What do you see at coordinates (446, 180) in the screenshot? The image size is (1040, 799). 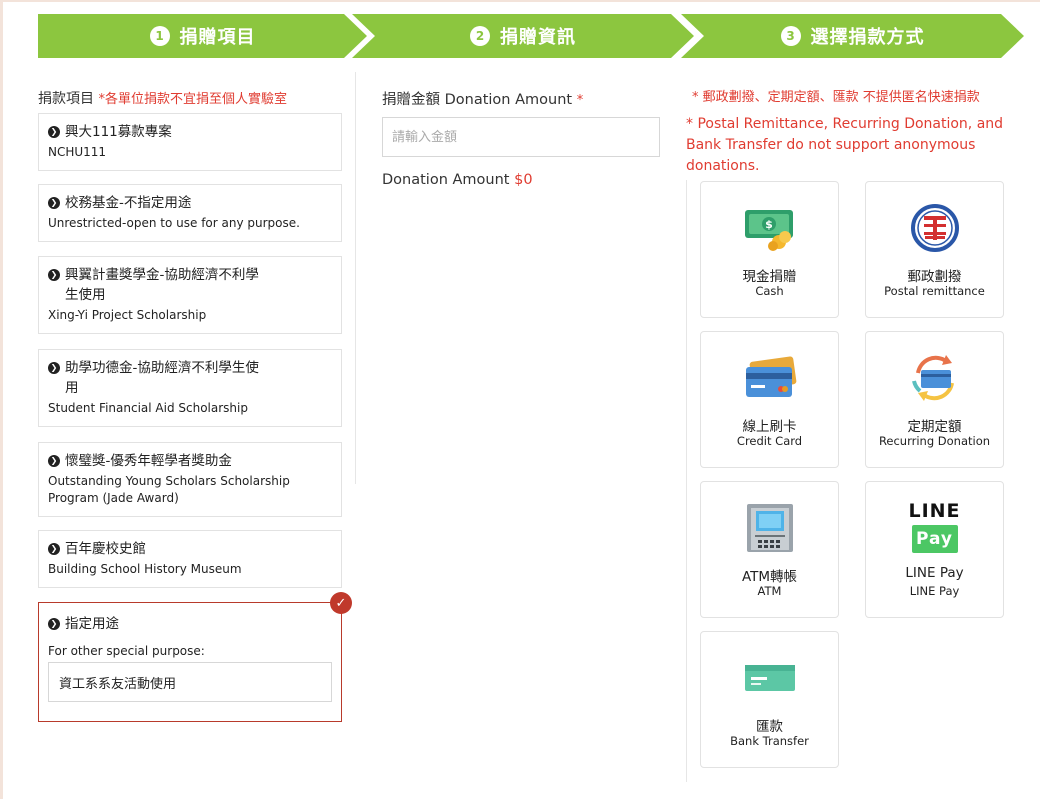 I see `amount-summary-label: Donation Amount` at bounding box center [446, 180].